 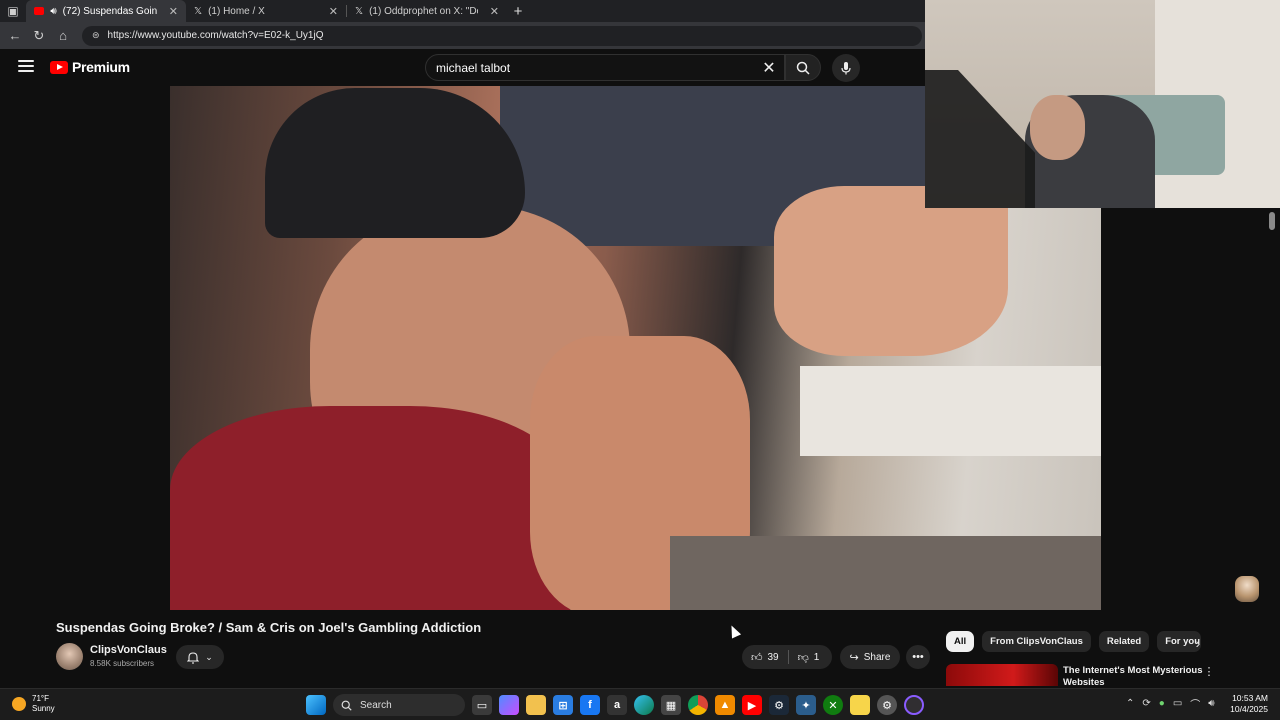 I want to click on thumbs-up-icon: 👍︎, so click(x=757, y=657).